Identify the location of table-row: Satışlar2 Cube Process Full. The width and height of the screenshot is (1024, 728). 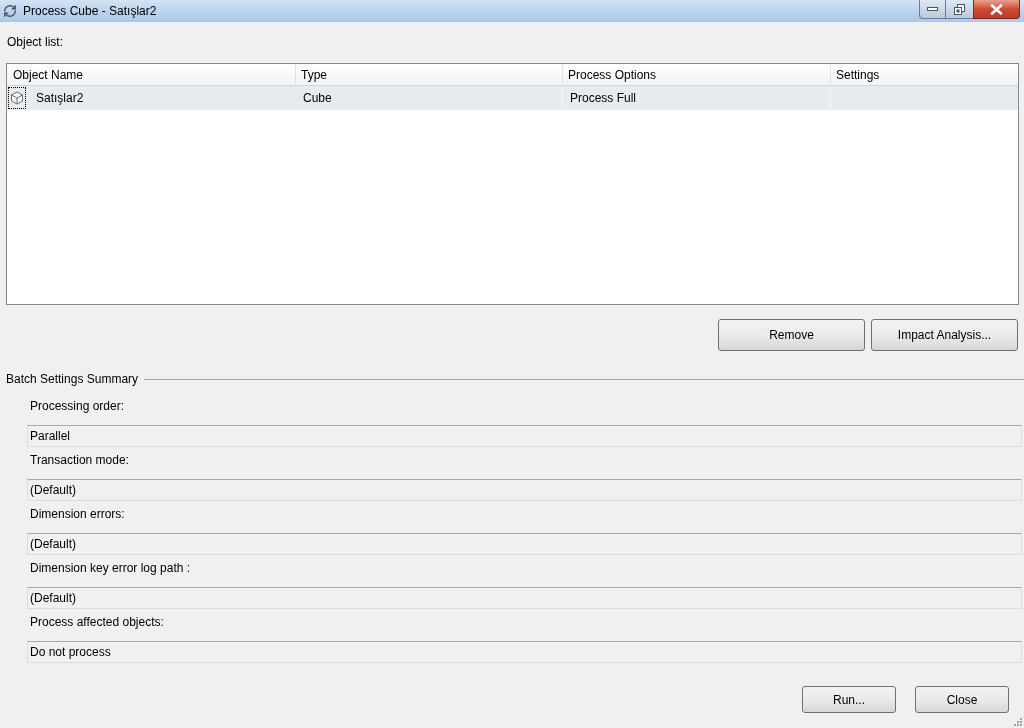
(512, 98).